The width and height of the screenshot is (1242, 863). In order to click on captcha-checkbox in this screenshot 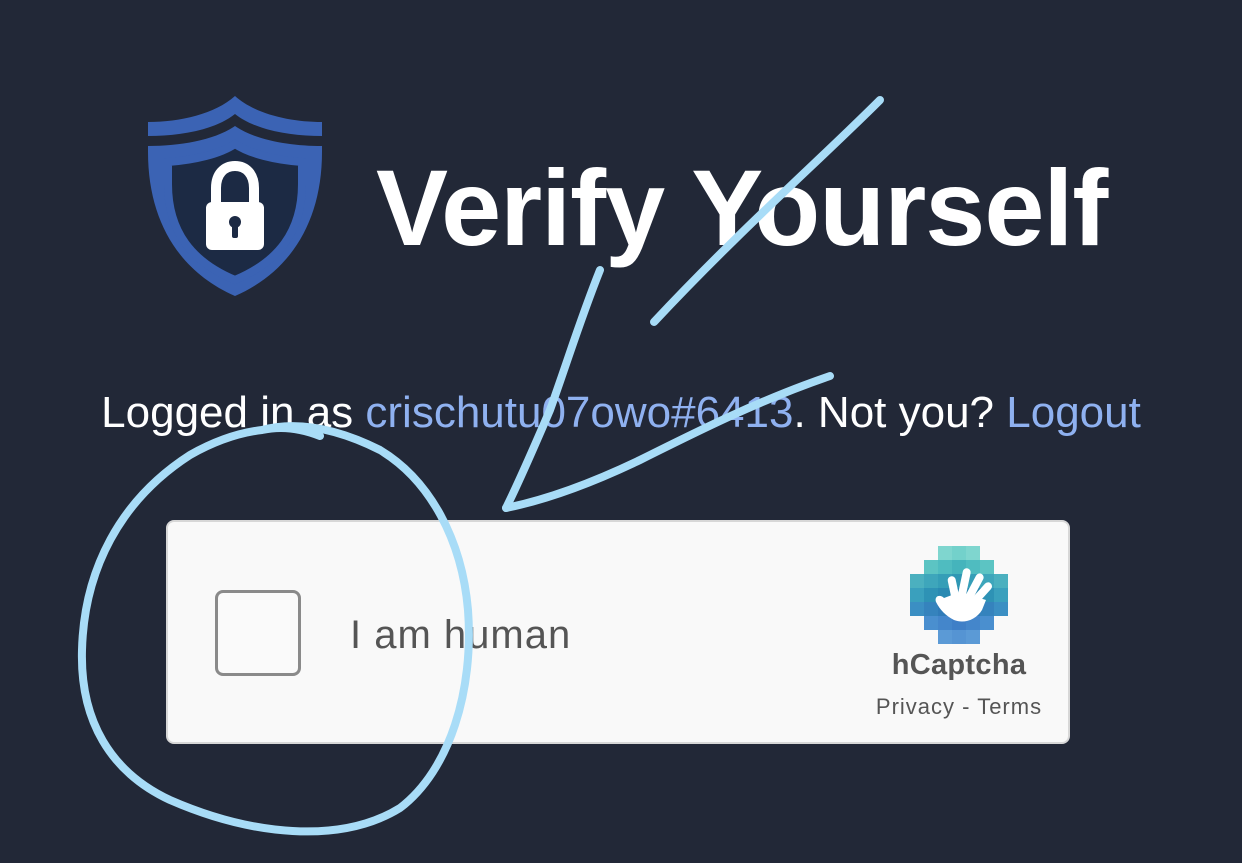, I will do `click(258, 633)`.